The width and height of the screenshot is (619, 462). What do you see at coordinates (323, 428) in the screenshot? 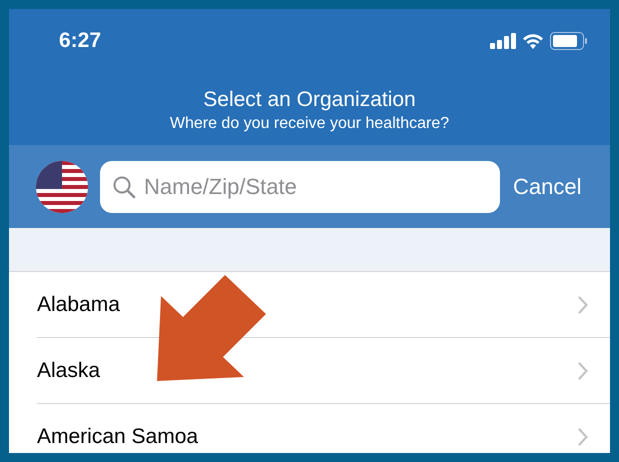
I see `list-row: American Samoa` at bounding box center [323, 428].